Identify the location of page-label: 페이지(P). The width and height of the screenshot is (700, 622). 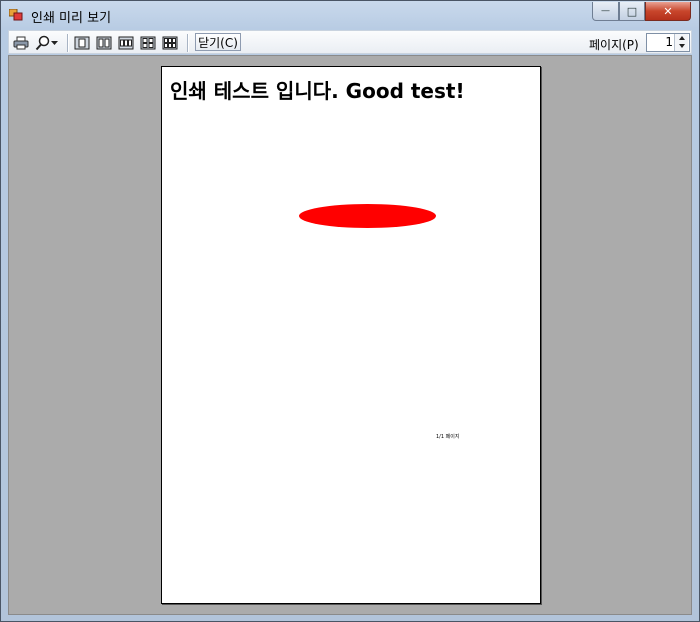
(614, 45).